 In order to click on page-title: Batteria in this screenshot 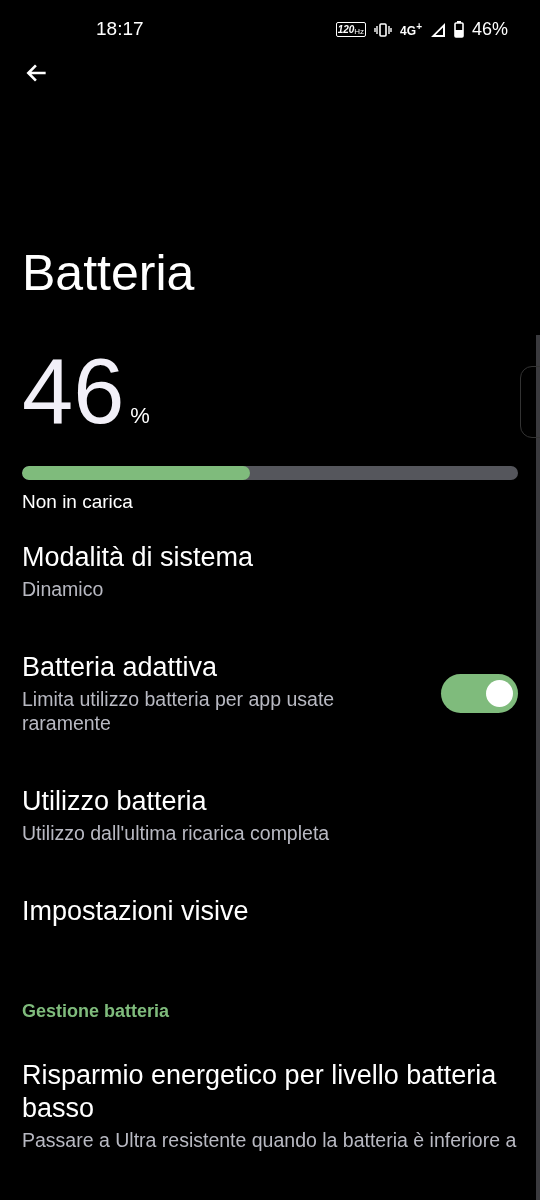, I will do `click(109, 273)`.